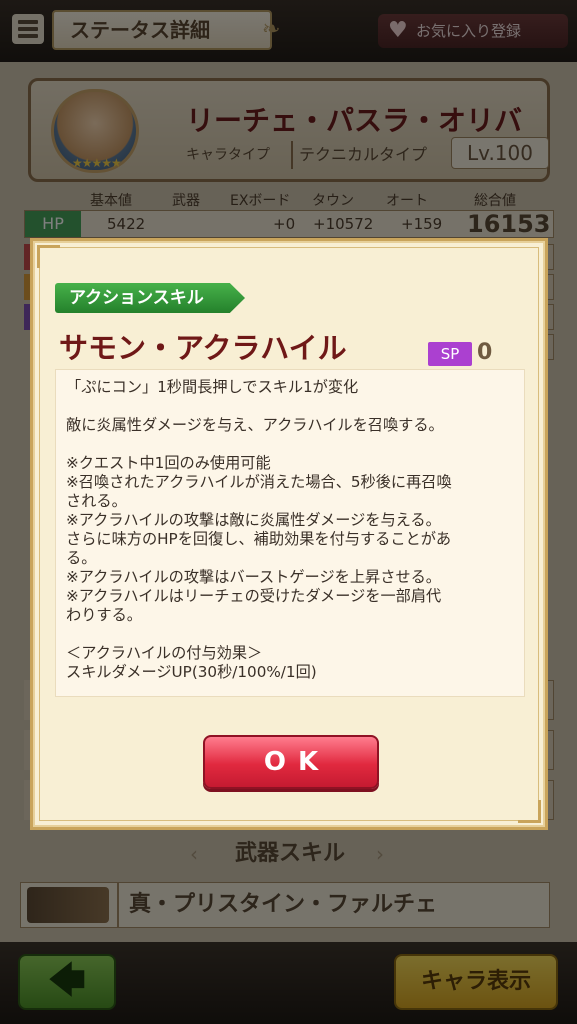  What do you see at coordinates (104, 615) in the screenshot?
I see `description-line: わりする。` at bounding box center [104, 615].